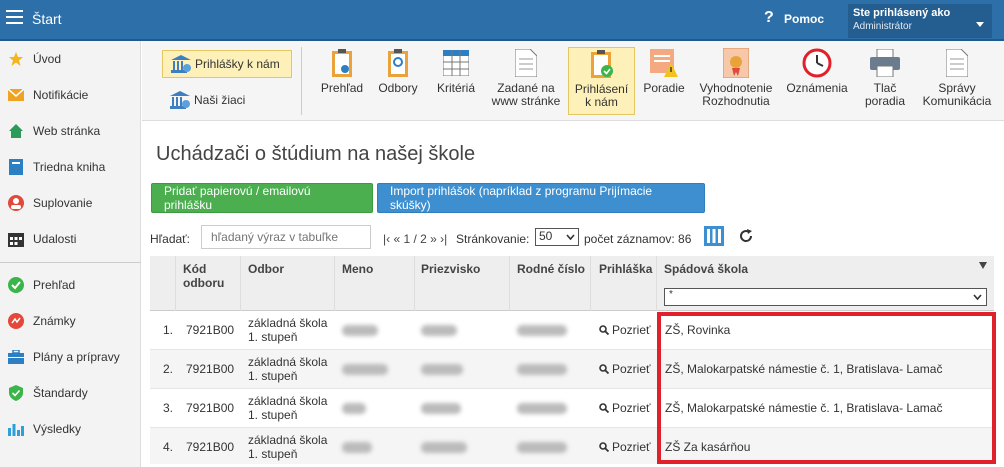 The width and height of the screenshot is (1004, 467). Describe the element at coordinates (526, 81) in the screenshot. I see `tool-zadane-na-www: Zadané na www stránke` at that location.